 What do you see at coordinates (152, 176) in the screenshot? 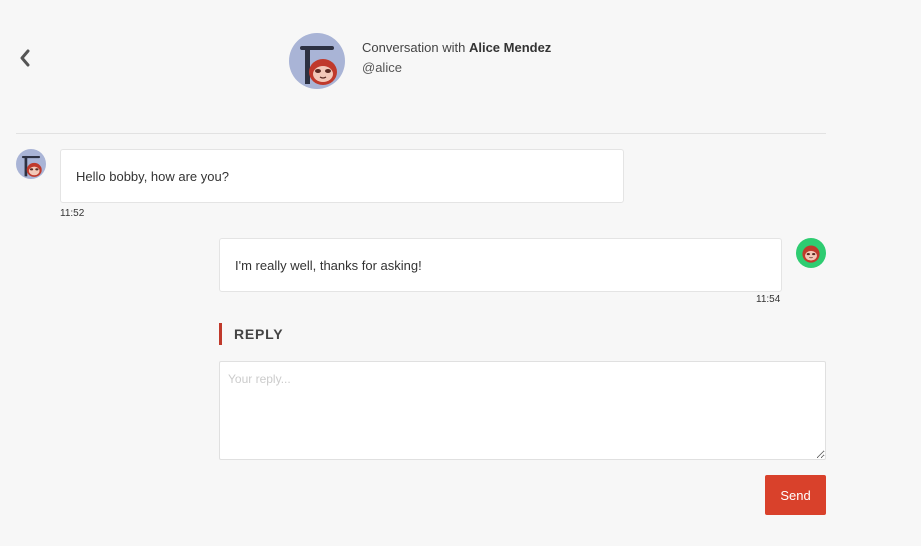
I see `message-text: Hello bobby, how are you?` at bounding box center [152, 176].